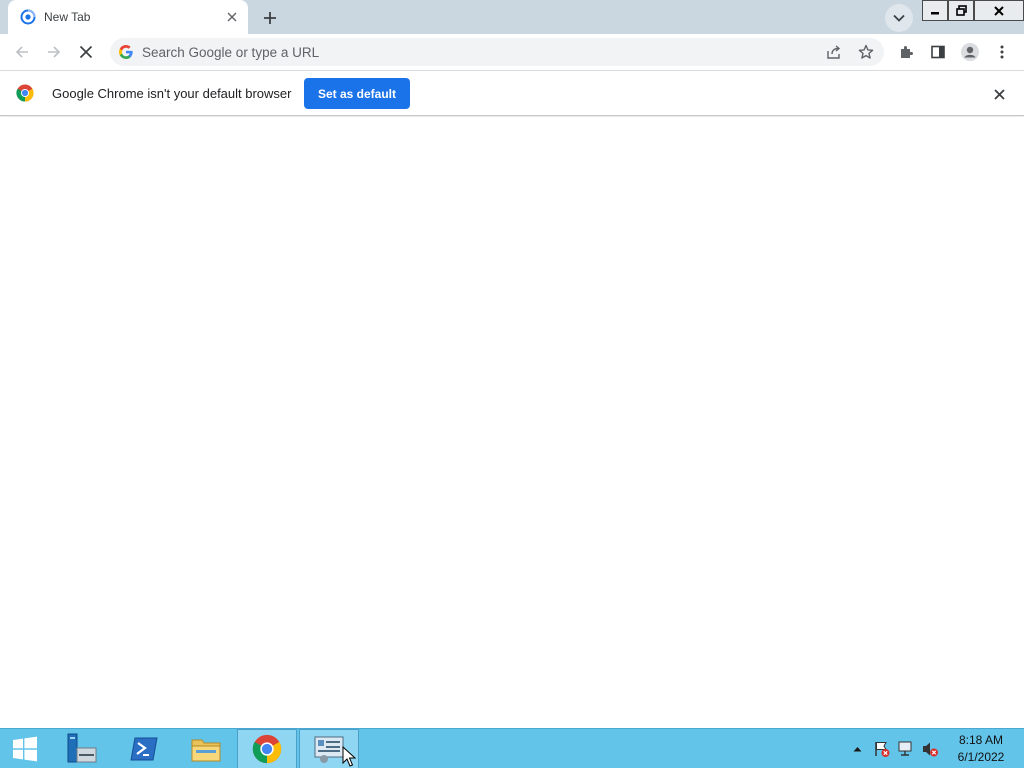  I want to click on tray-volume, so click(930, 748).